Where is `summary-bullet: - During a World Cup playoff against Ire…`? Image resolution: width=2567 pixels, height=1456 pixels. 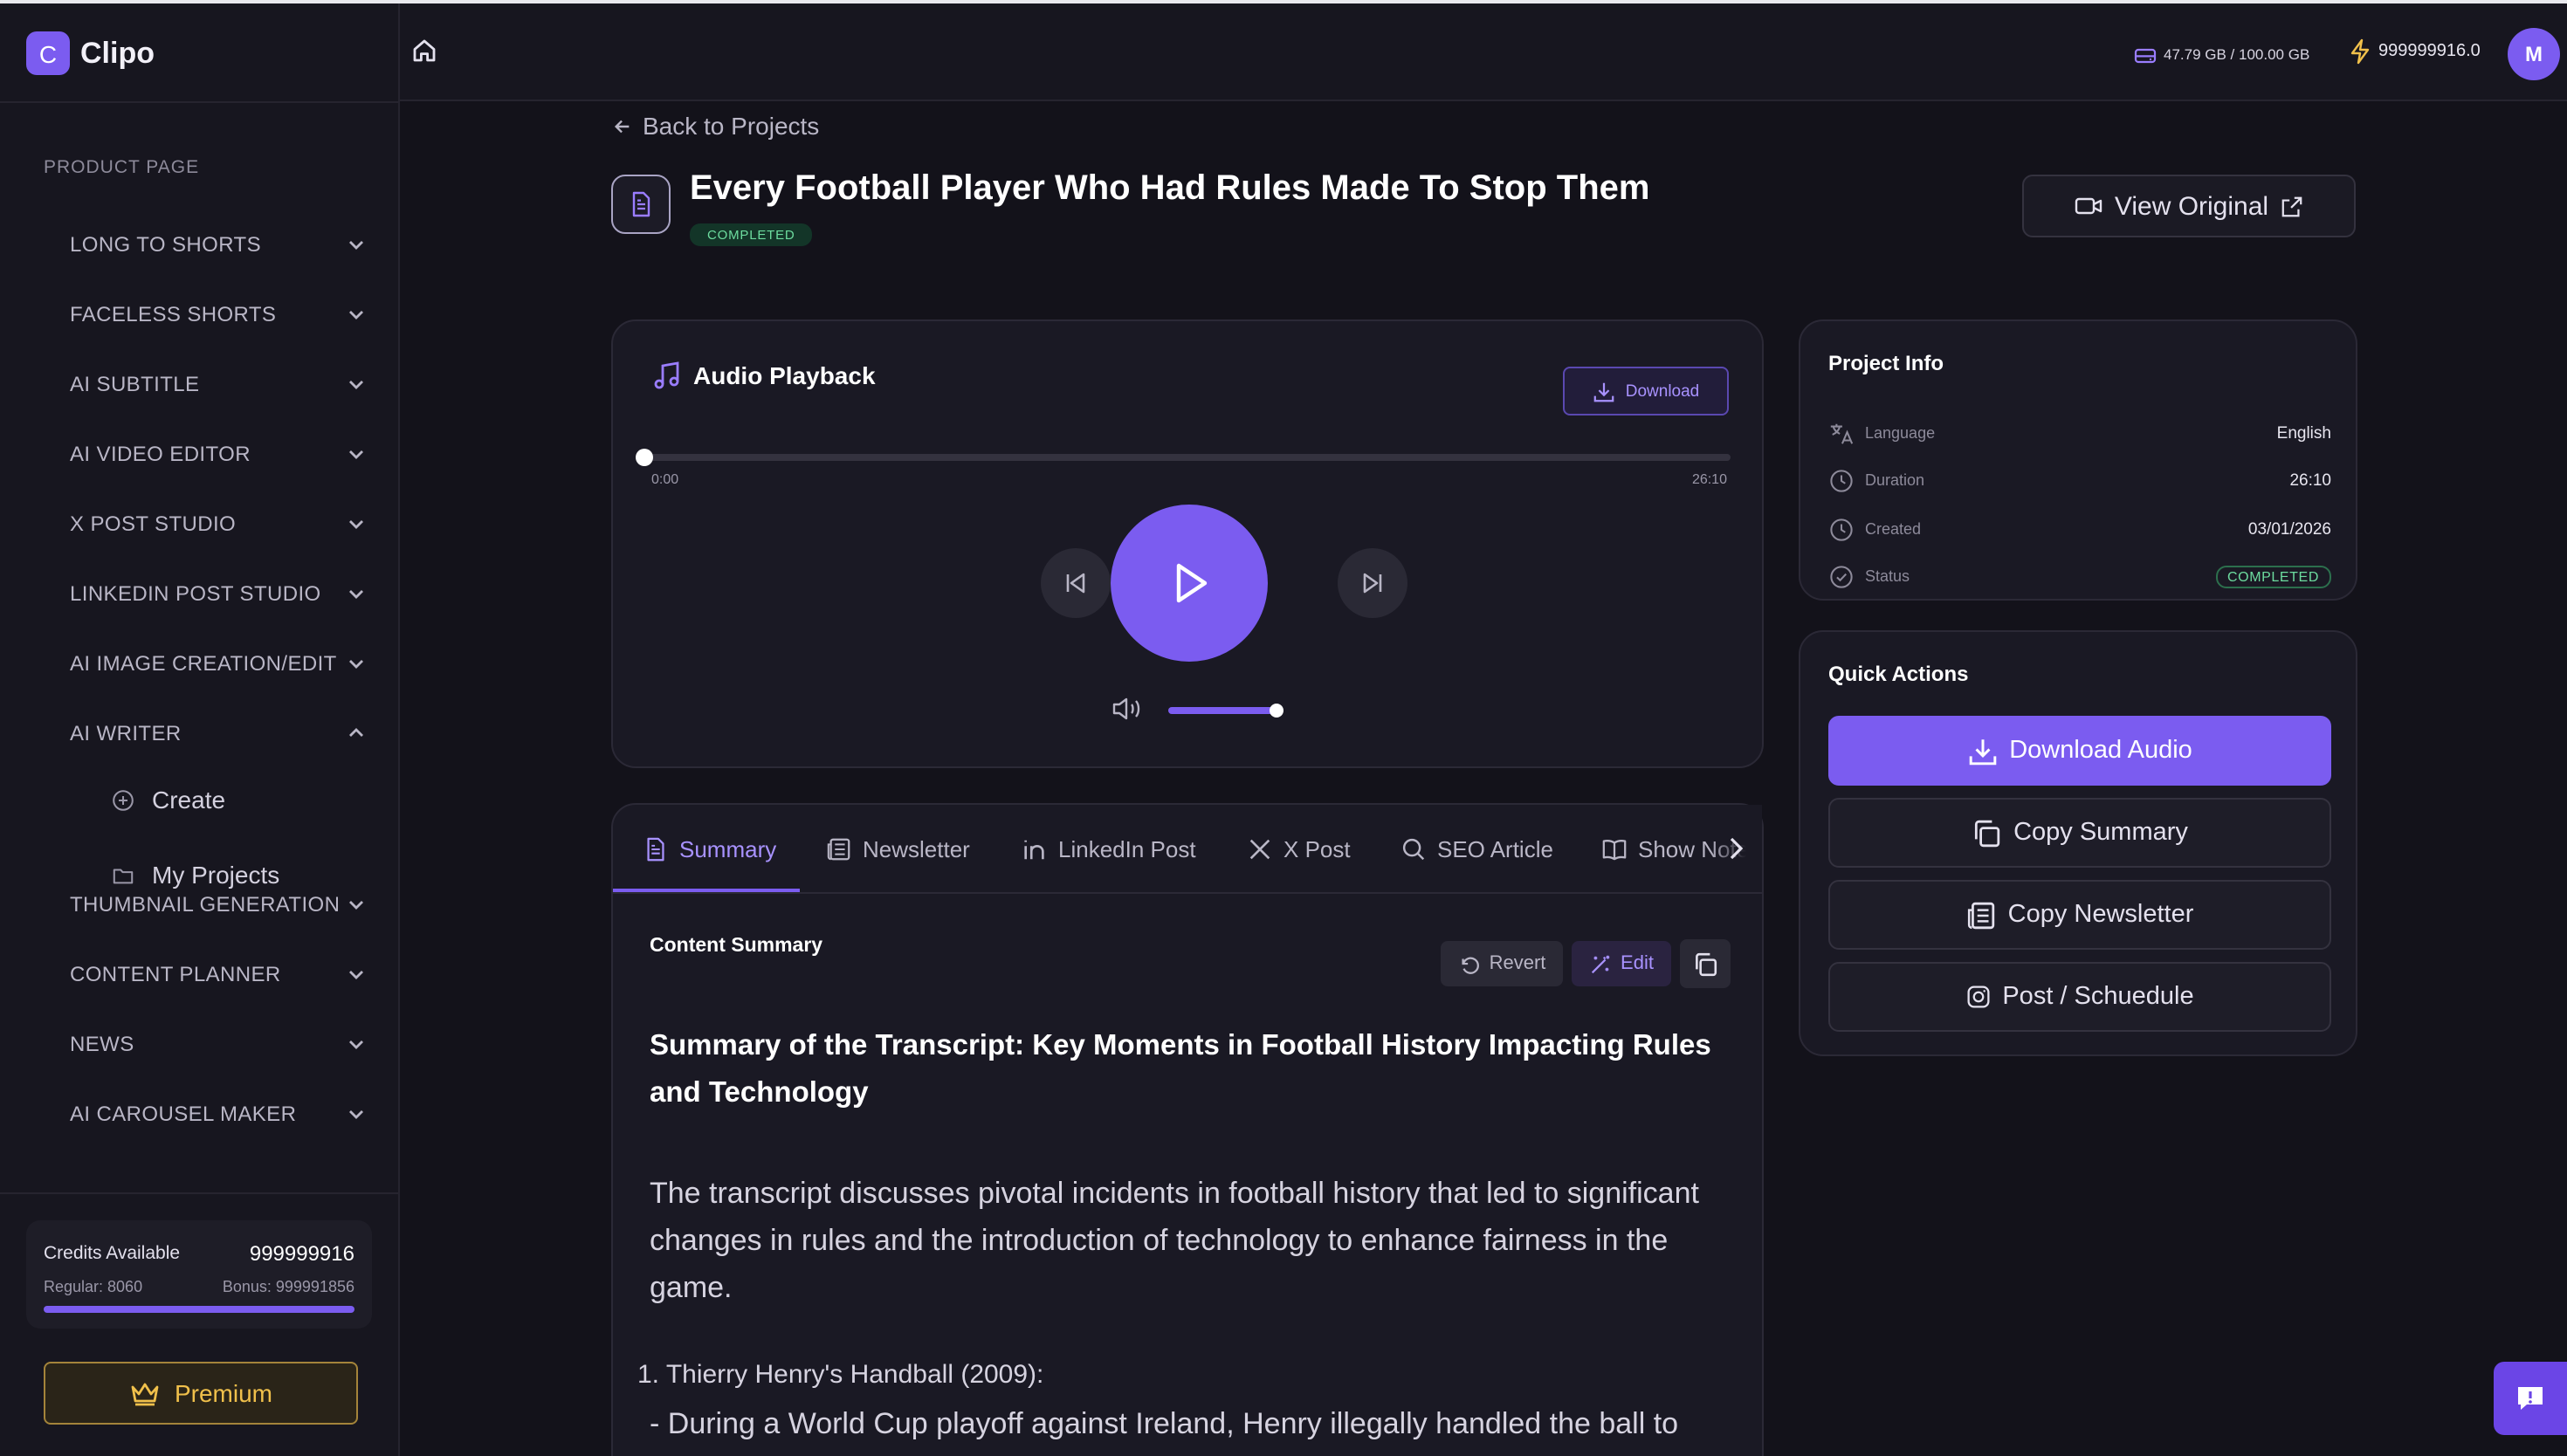 summary-bullet: - During a World Cup playoff against Ire… is located at coordinates (1164, 1423).